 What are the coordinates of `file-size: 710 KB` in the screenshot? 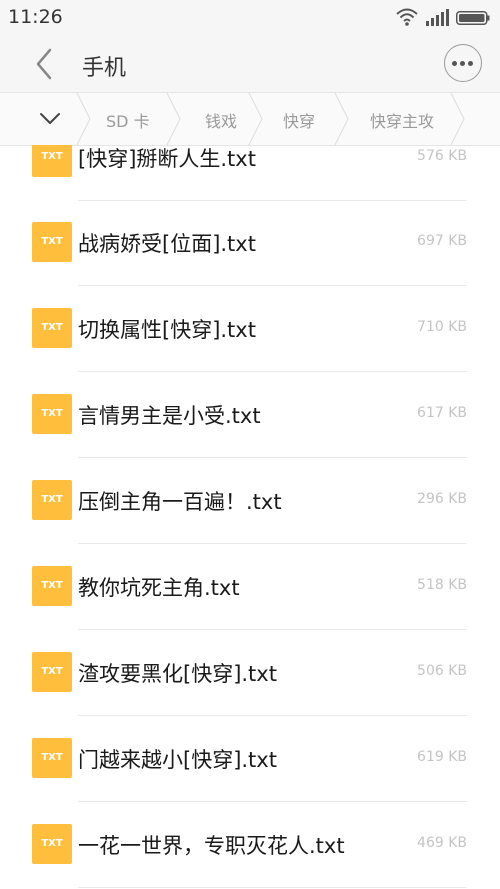 It's located at (442, 327).